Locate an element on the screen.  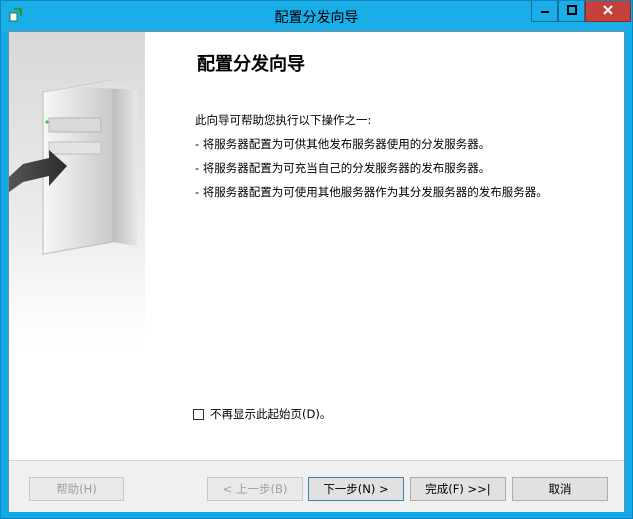
help-button: 帮助(H) is located at coordinates (76, 489).